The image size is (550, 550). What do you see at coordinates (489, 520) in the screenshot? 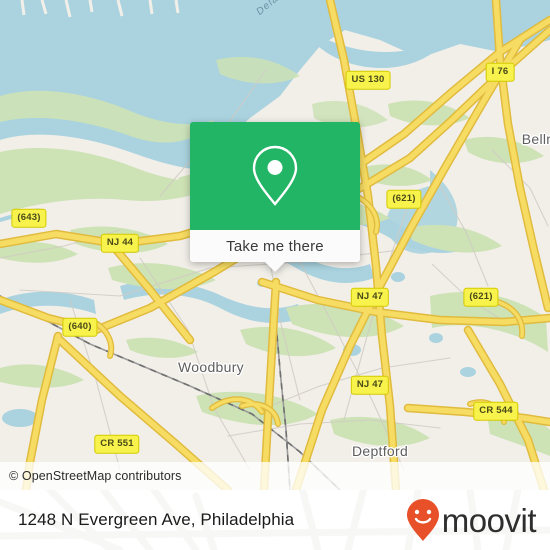
I see `moovit-wordmark: moovit` at bounding box center [489, 520].